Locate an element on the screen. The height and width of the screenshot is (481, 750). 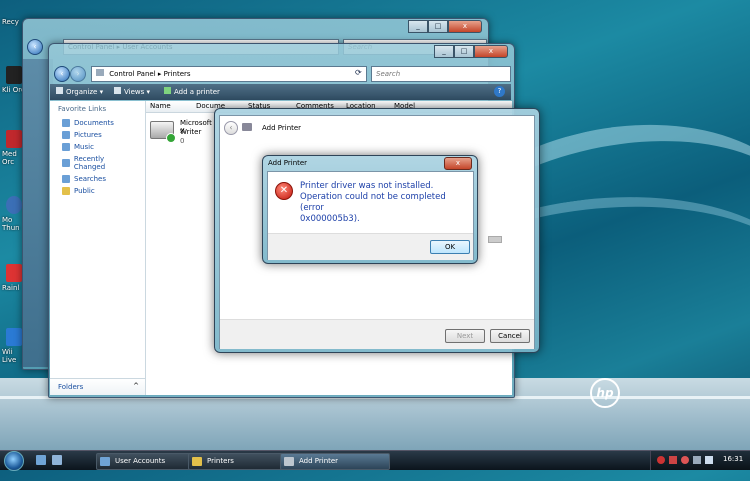
clock: 16:31 is located at coordinates (733, 459).